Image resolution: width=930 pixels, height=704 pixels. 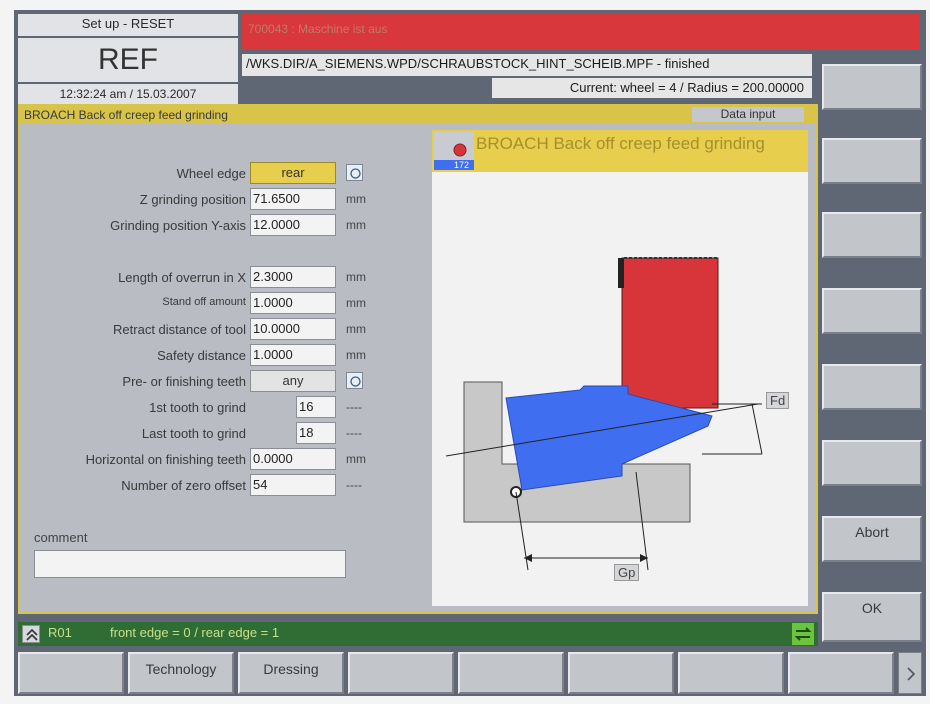 I want to click on recall-chevron-icon, so click(x=31, y=634).